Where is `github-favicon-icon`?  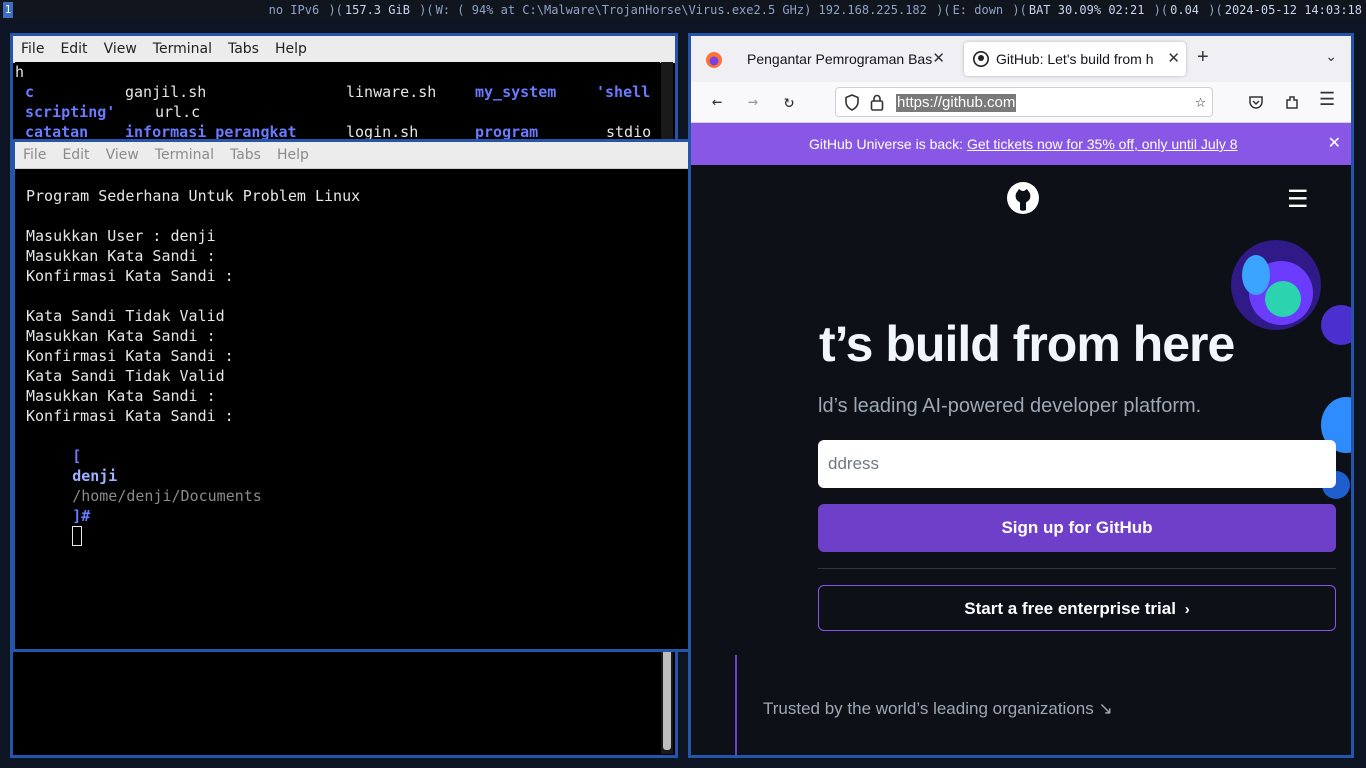 github-favicon-icon is located at coordinates (981, 59).